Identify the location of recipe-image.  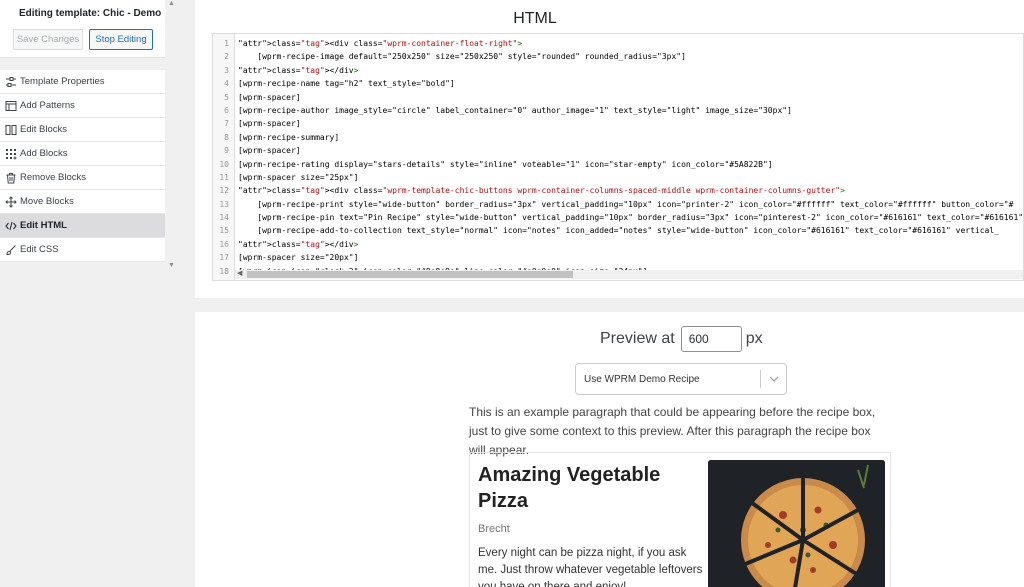
(796, 523).